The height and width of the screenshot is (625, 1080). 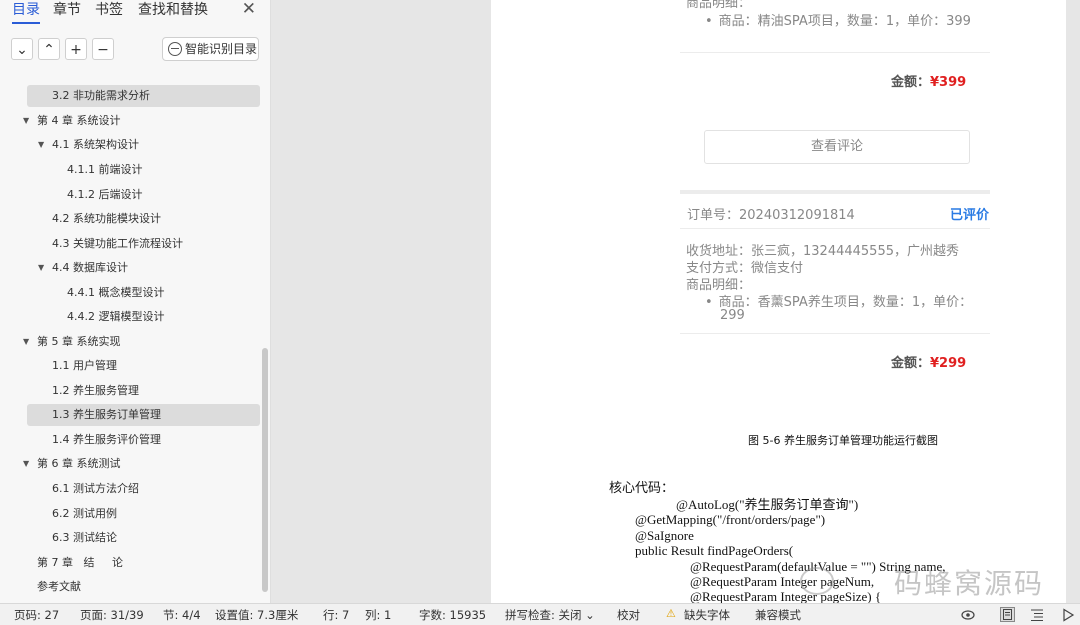 What do you see at coordinates (130, 366) in the screenshot?
I see `toc-item: 1.1 用户管理` at bounding box center [130, 366].